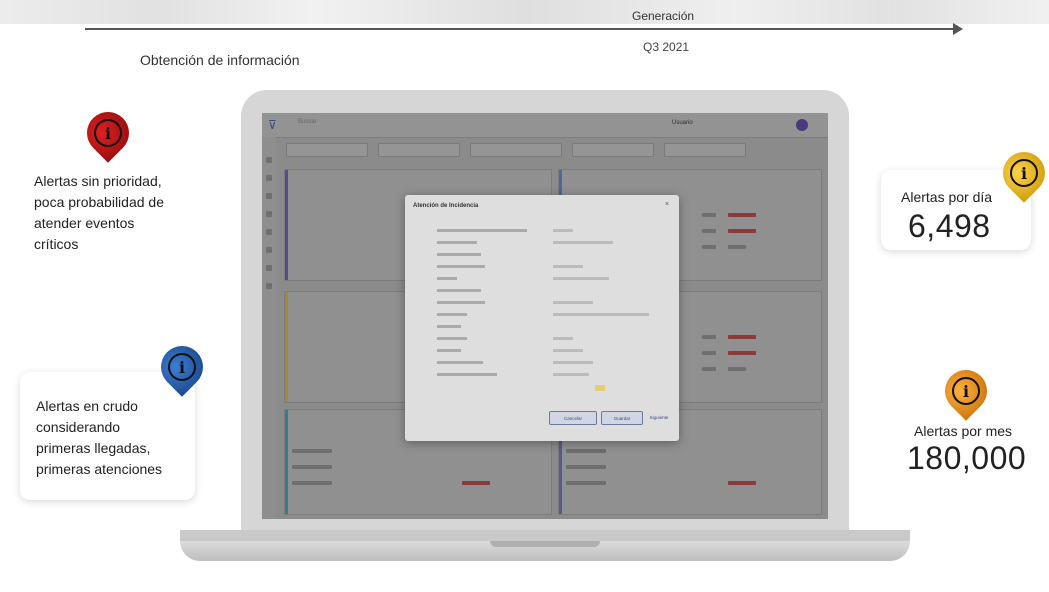 This screenshot has height=592, width=1049. I want to click on header-background, so click(524, 12).